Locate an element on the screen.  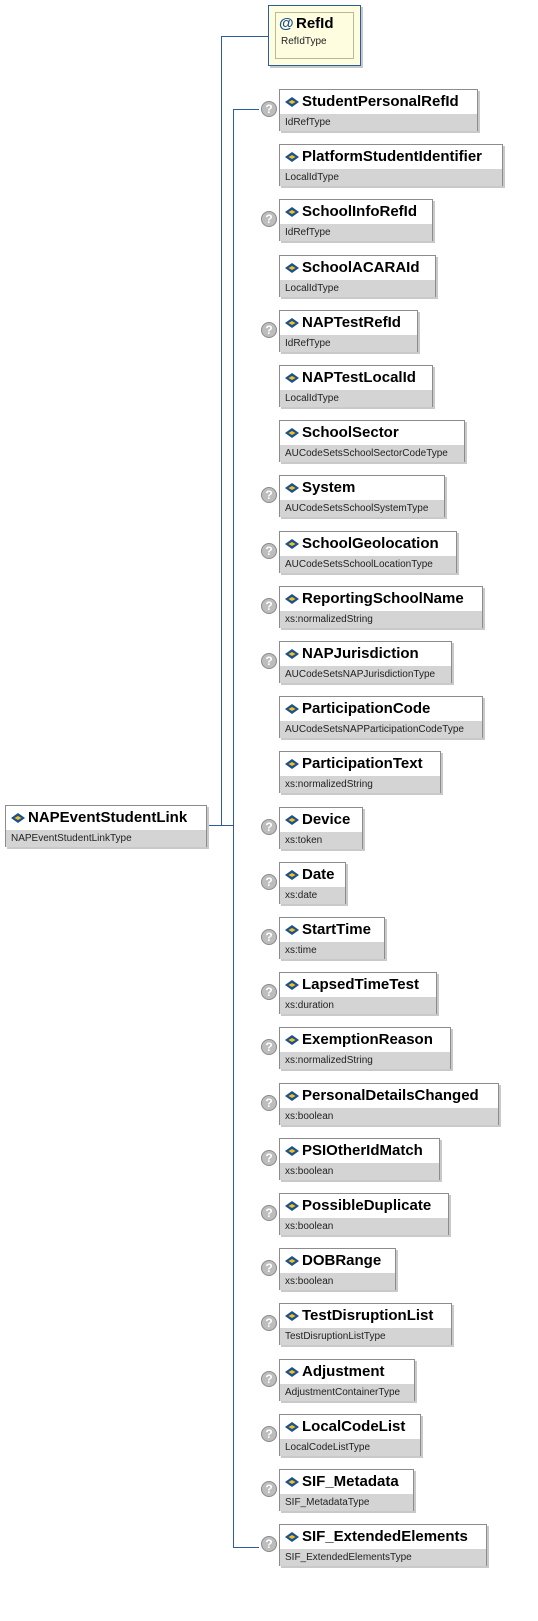
element-platformstudentidentifier: PlatformStudentIdentifier LocalIdType is located at coordinates (391, 165).